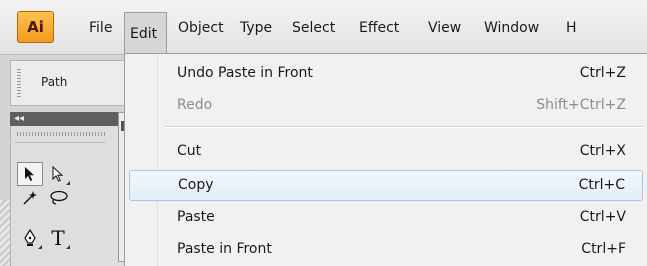  I want to click on magic-wand-icon, so click(30, 198).